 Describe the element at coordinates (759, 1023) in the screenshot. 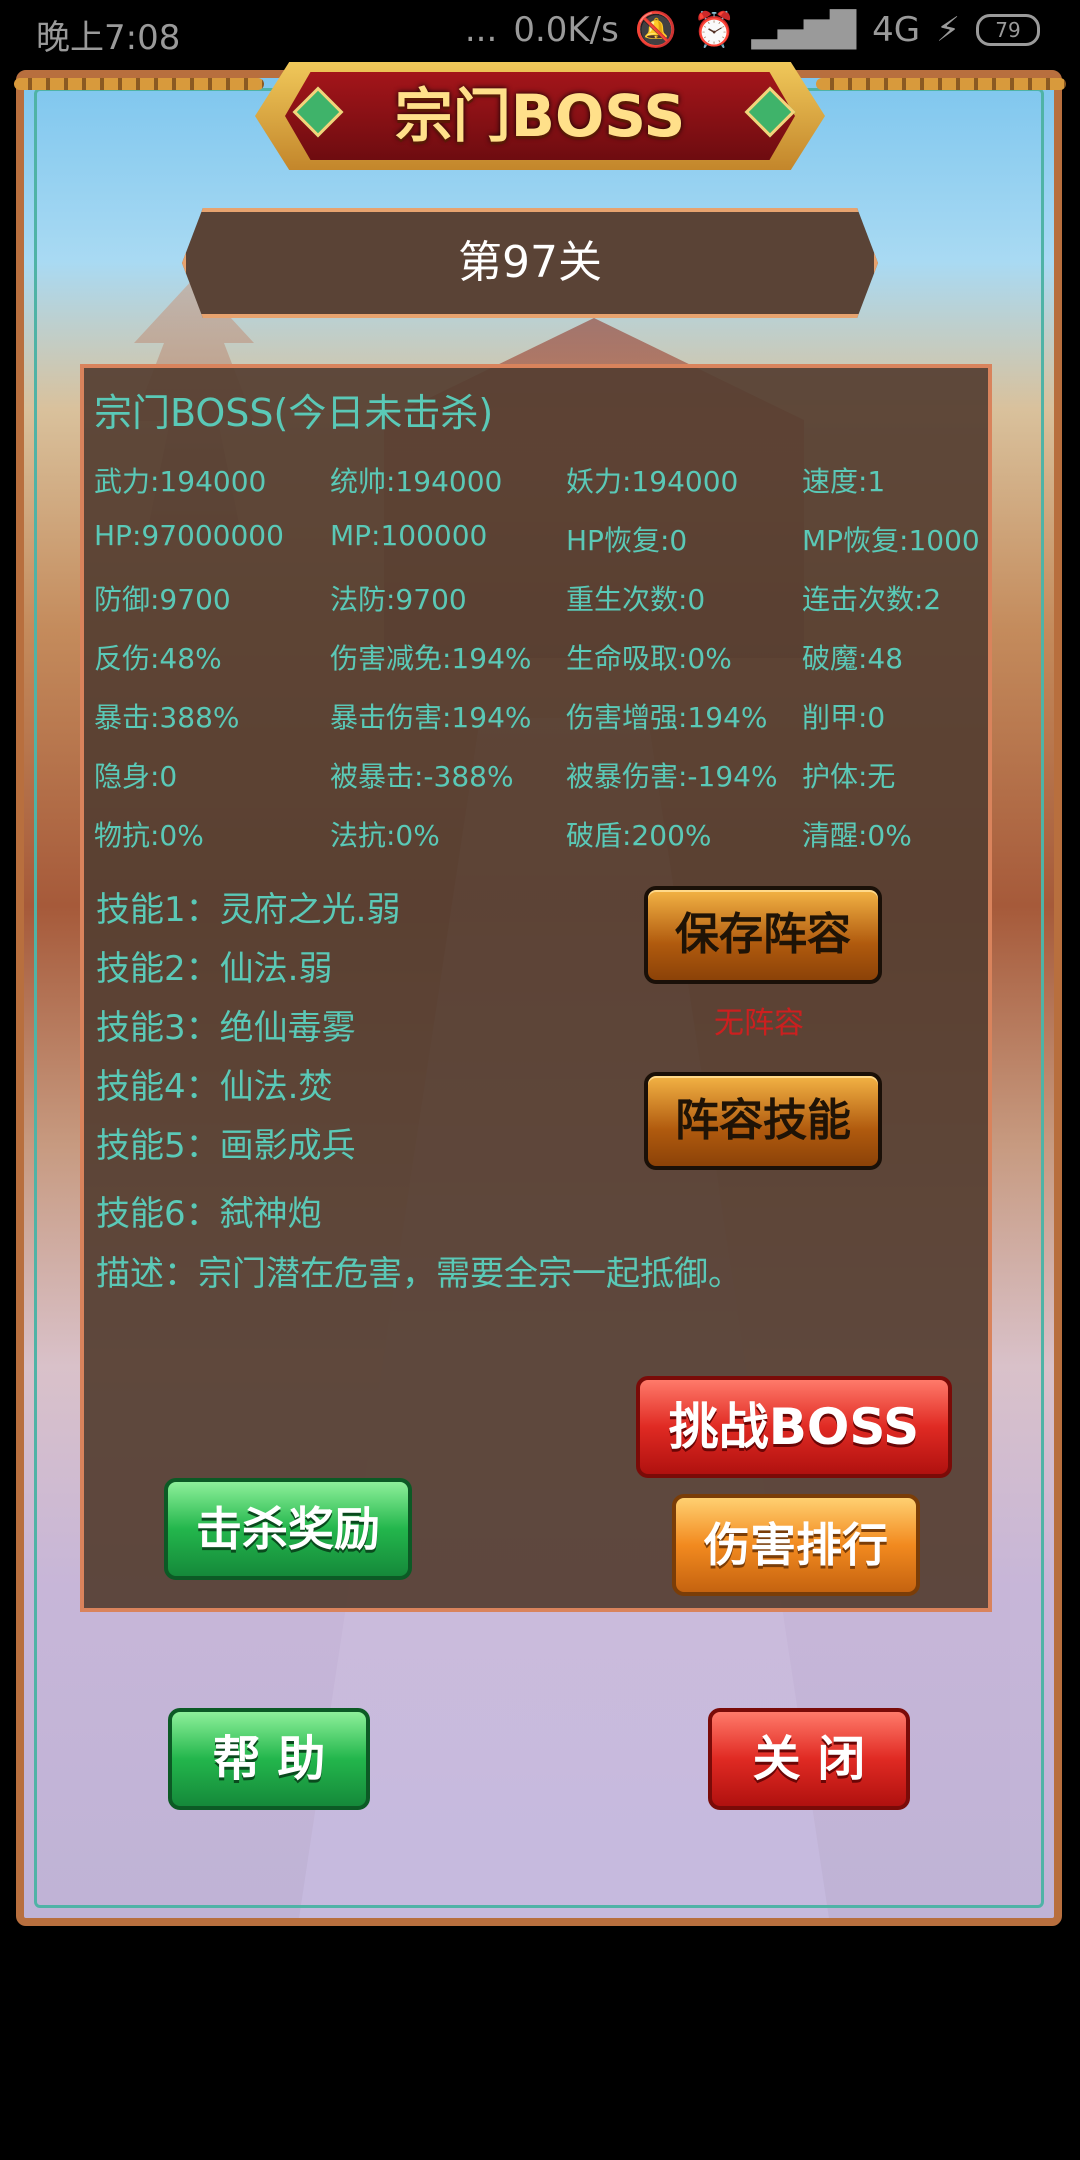

I see `no-lineup-label: 无阵容` at that location.